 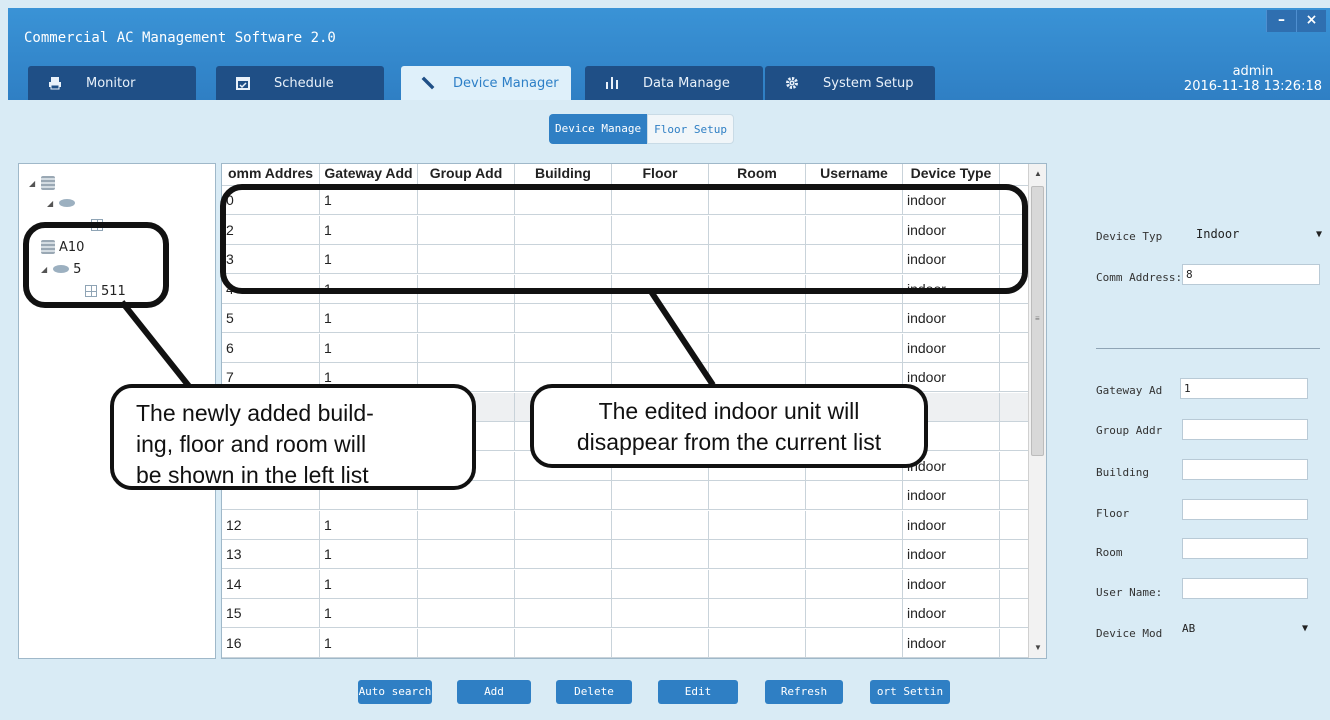 What do you see at coordinates (674, 83) in the screenshot?
I see `tab-data-manage: Data Manage` at bounding box center [674, 83].